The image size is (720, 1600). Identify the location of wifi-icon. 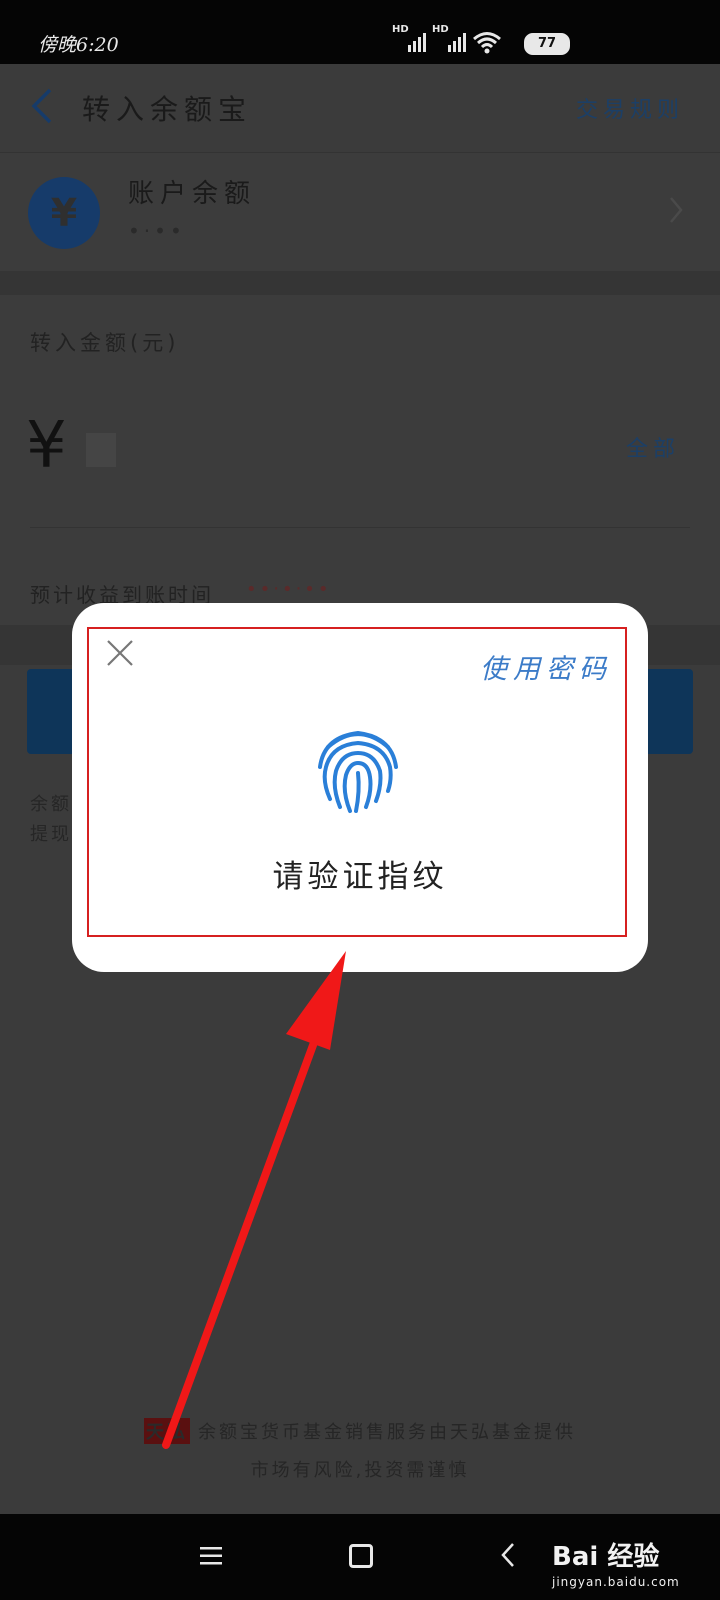
(487, 43).